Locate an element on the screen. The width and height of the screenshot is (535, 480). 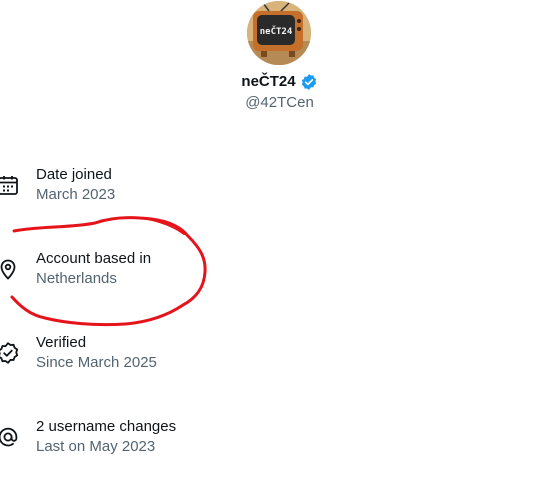
detail-title: Date joined is located at coordinates (74, 174).